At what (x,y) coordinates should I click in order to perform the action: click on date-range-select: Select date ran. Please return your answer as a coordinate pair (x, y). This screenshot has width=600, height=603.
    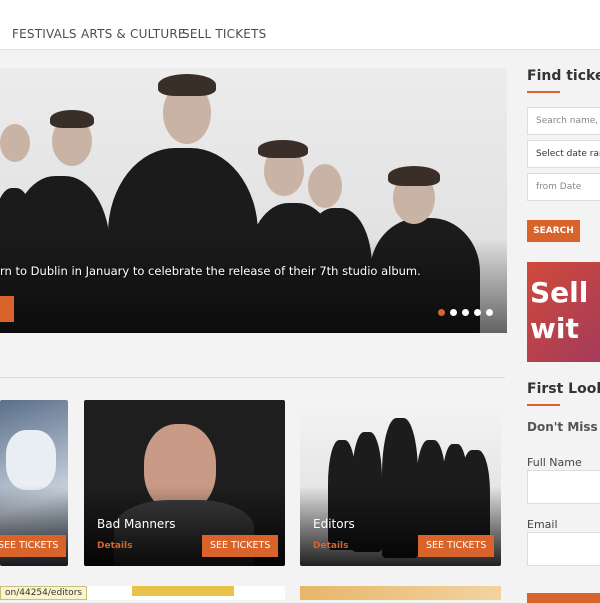
    Looking at the image, I should click on (563, 154).